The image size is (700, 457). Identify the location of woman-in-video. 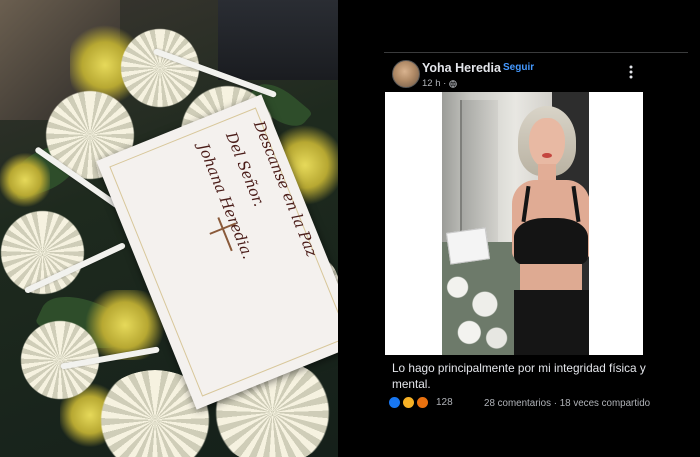
(545, 230).